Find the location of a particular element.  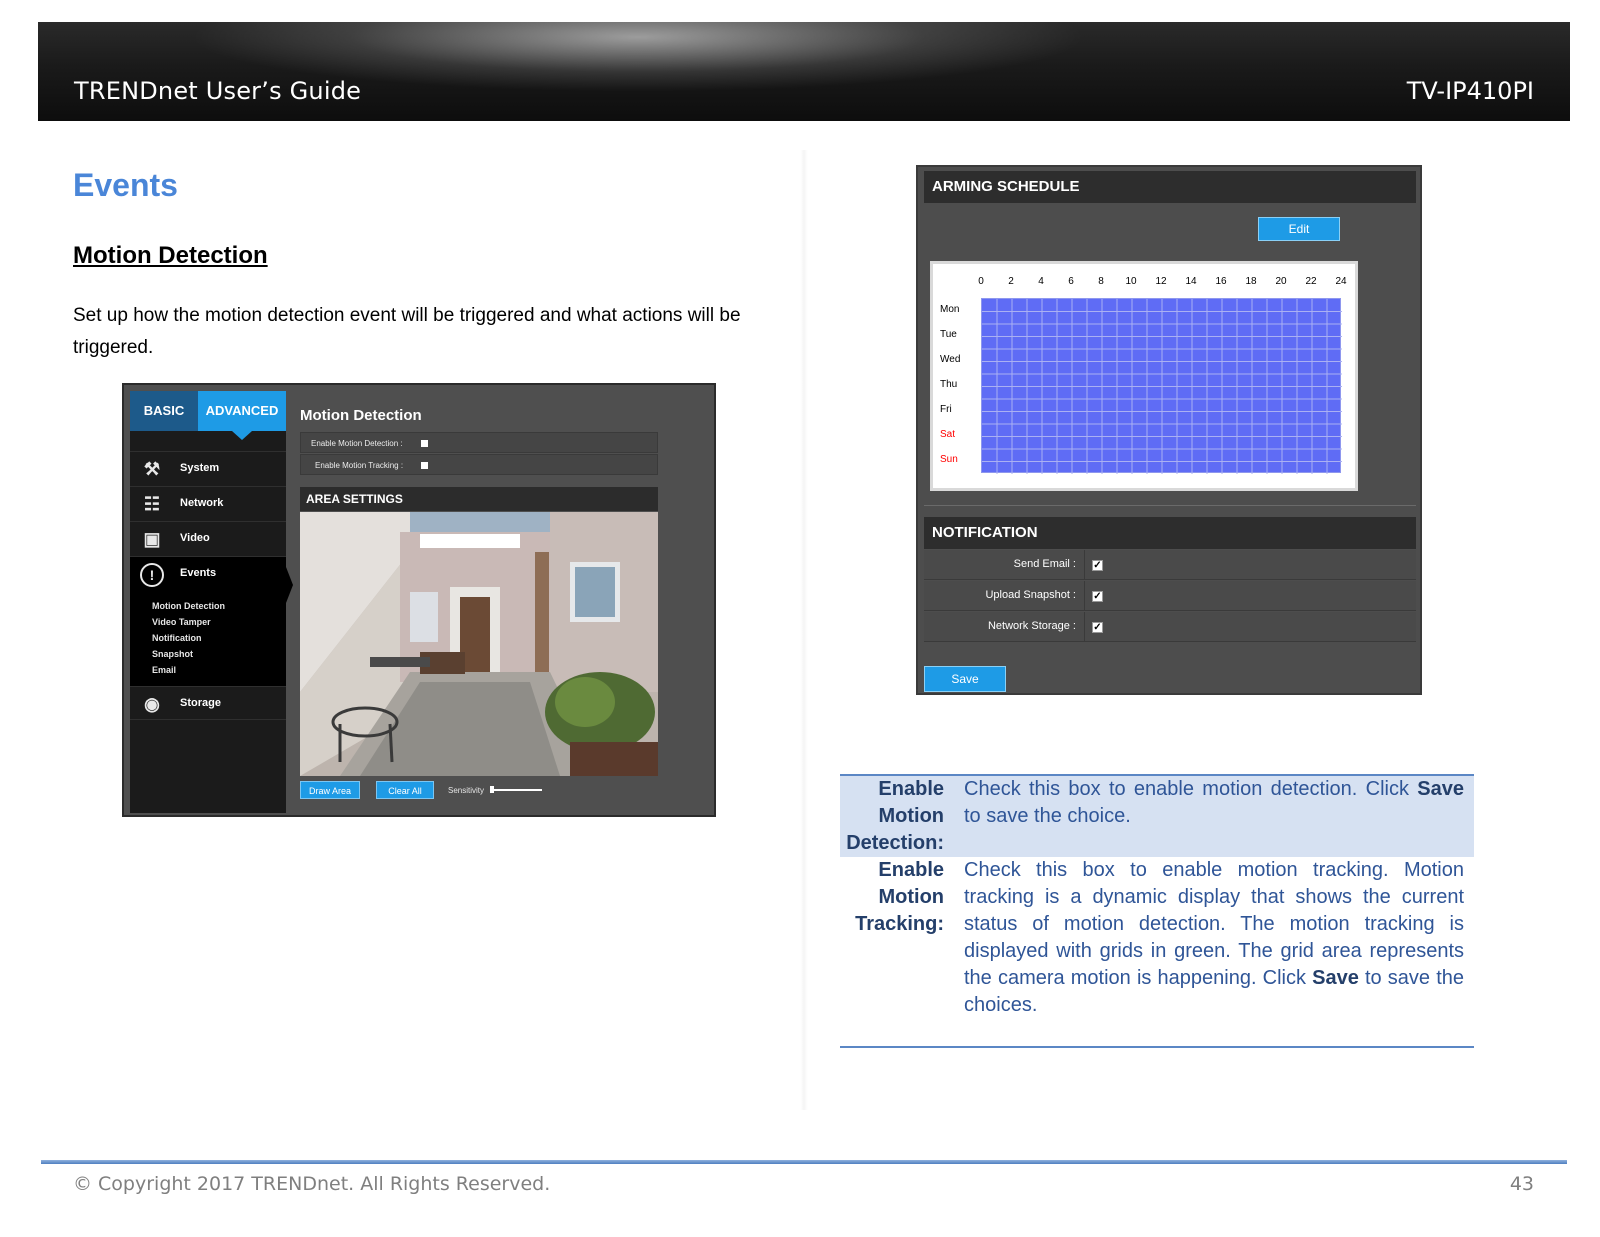

hour-label: 10 is located at coordinates (1131, 281).